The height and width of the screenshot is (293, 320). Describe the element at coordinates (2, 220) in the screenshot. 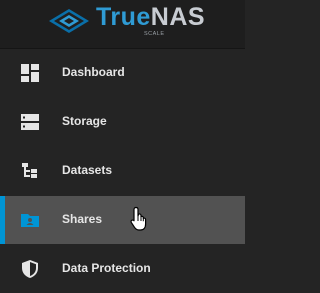

I see `active-indicator` at that location.